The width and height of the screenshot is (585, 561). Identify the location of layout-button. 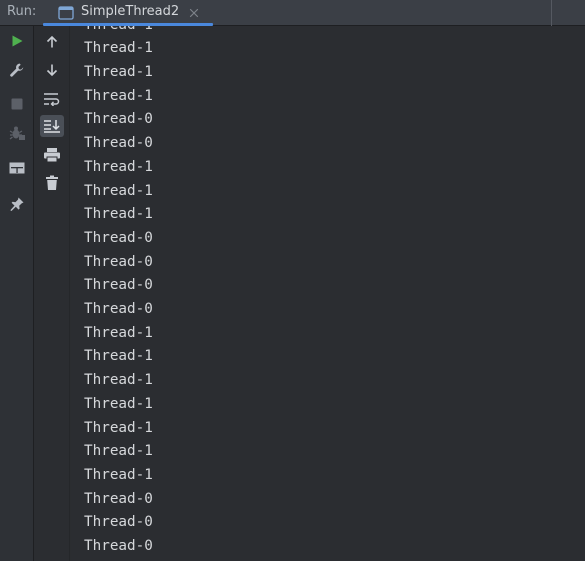
(17, 168).